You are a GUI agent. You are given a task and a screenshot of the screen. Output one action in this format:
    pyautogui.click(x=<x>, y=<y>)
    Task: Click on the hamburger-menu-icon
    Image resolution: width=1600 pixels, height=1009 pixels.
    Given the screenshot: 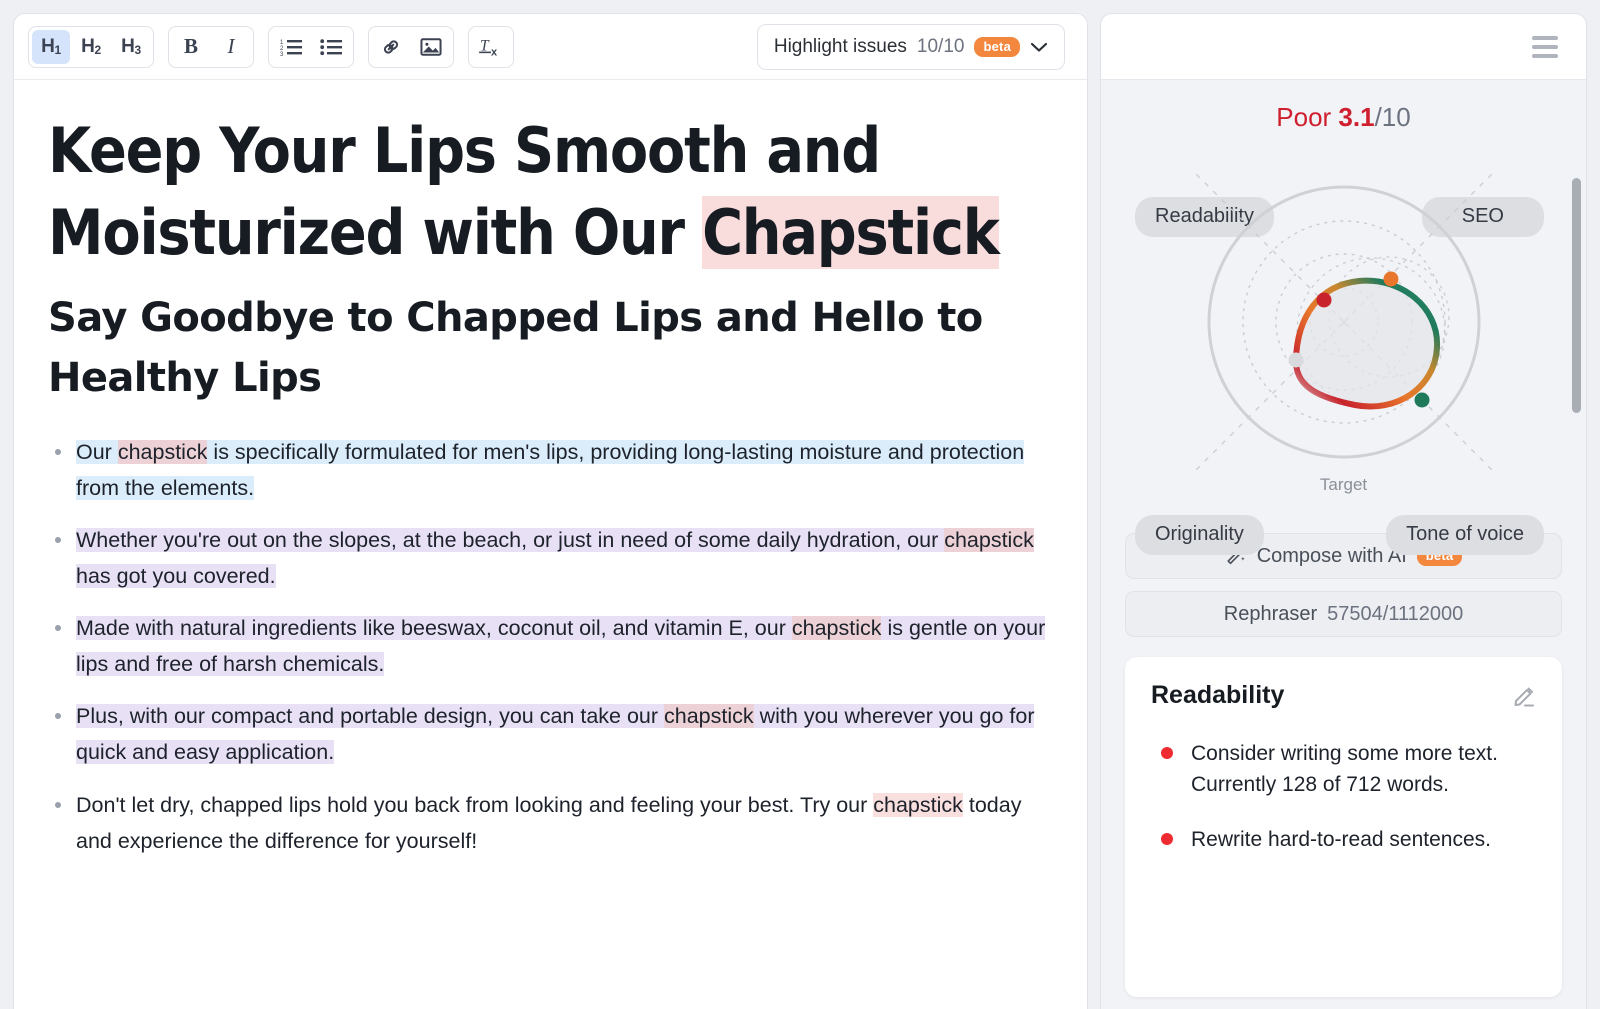 What is the action you would take?
    pyautogui.click(x=1545, y=47)
    